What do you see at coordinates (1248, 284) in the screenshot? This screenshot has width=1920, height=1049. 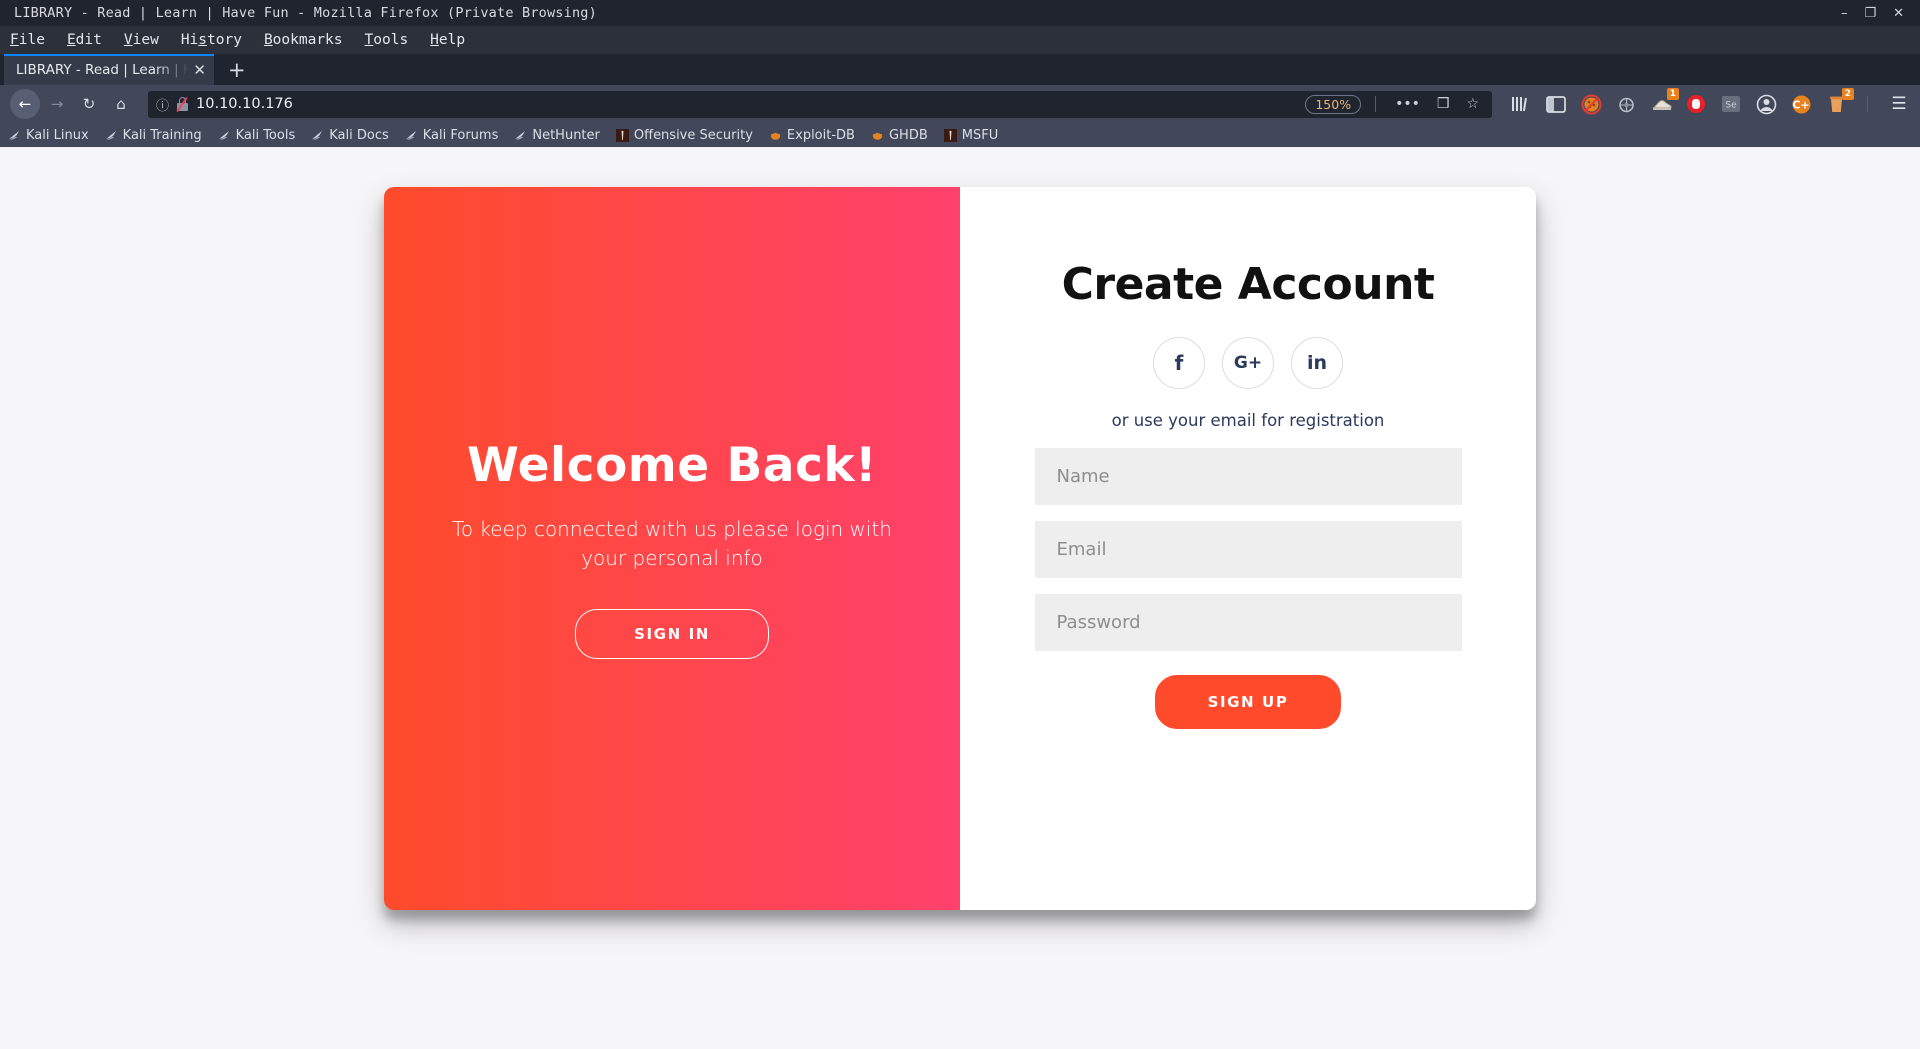 I see `signup-heading: Create Account` at bounding box center [1248, 284].